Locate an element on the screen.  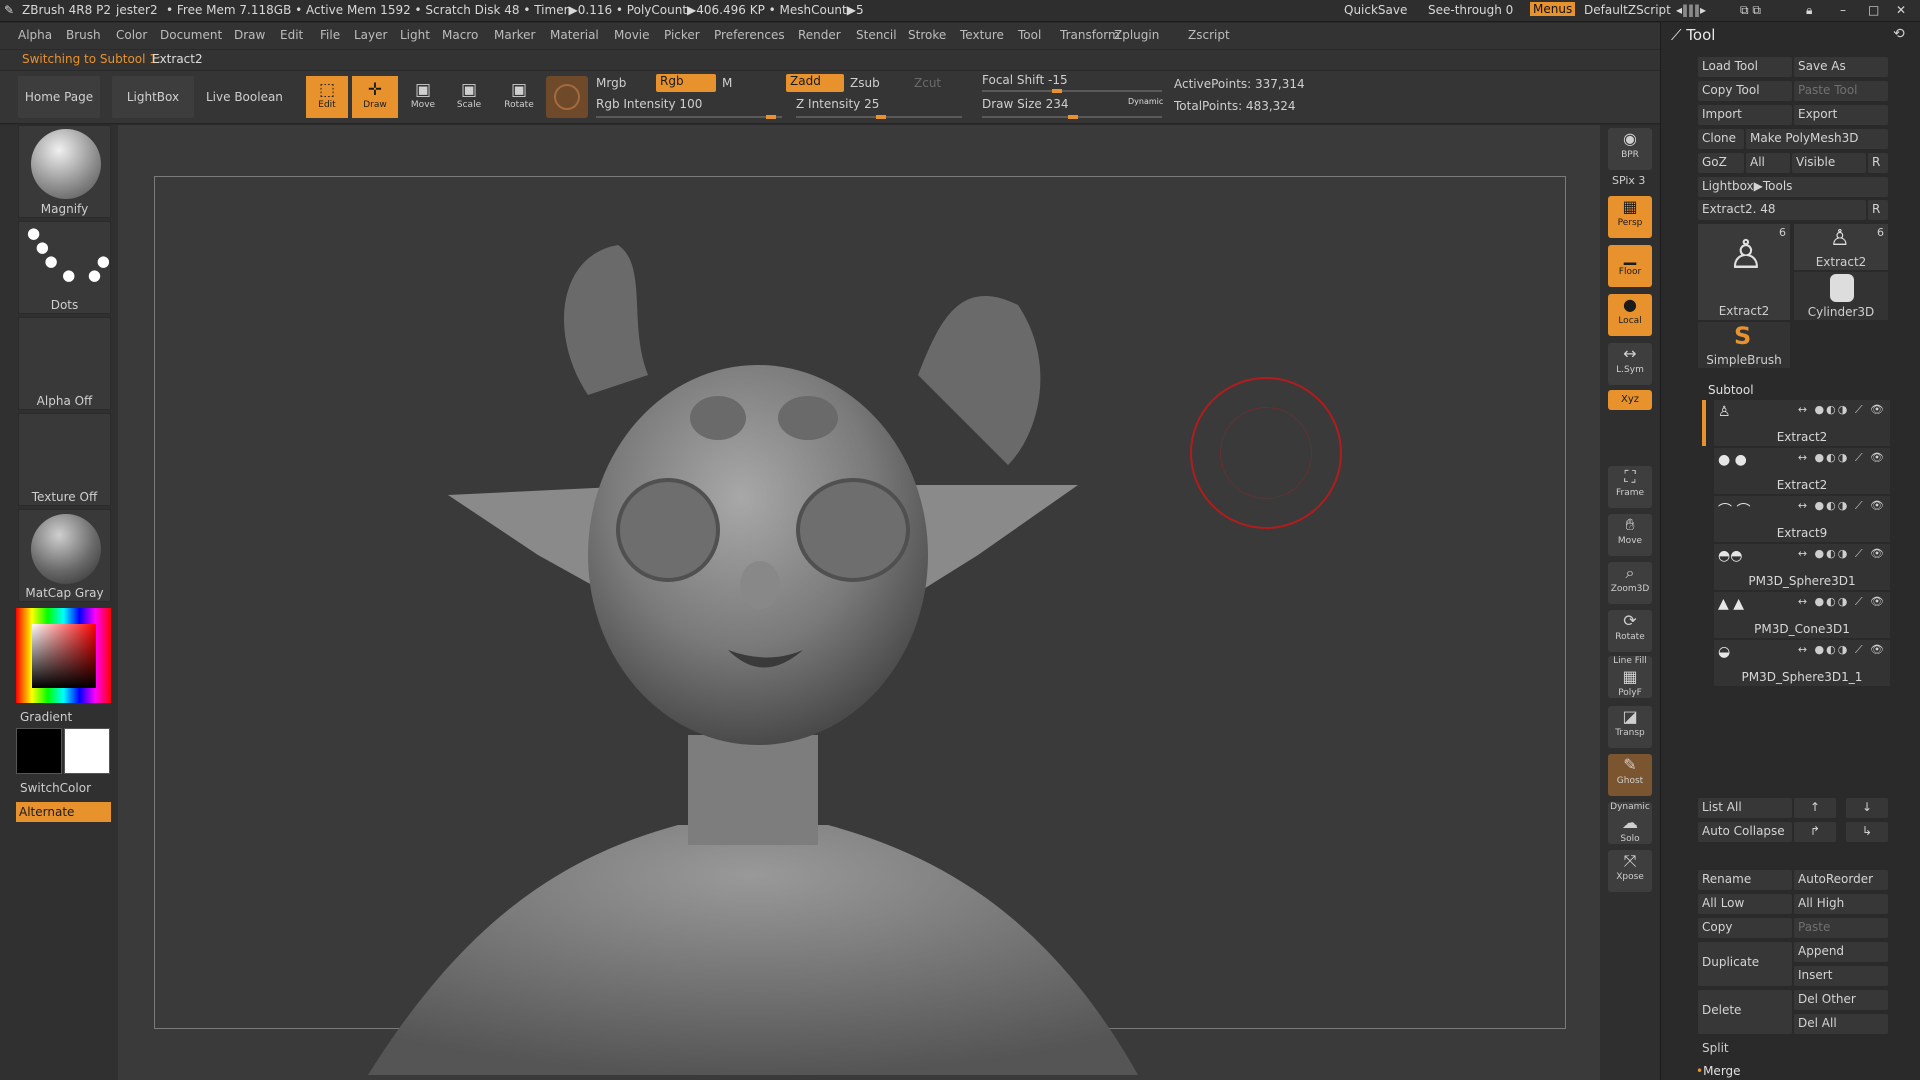
goz-button: GoZ is located at coordinates (1721, 163).